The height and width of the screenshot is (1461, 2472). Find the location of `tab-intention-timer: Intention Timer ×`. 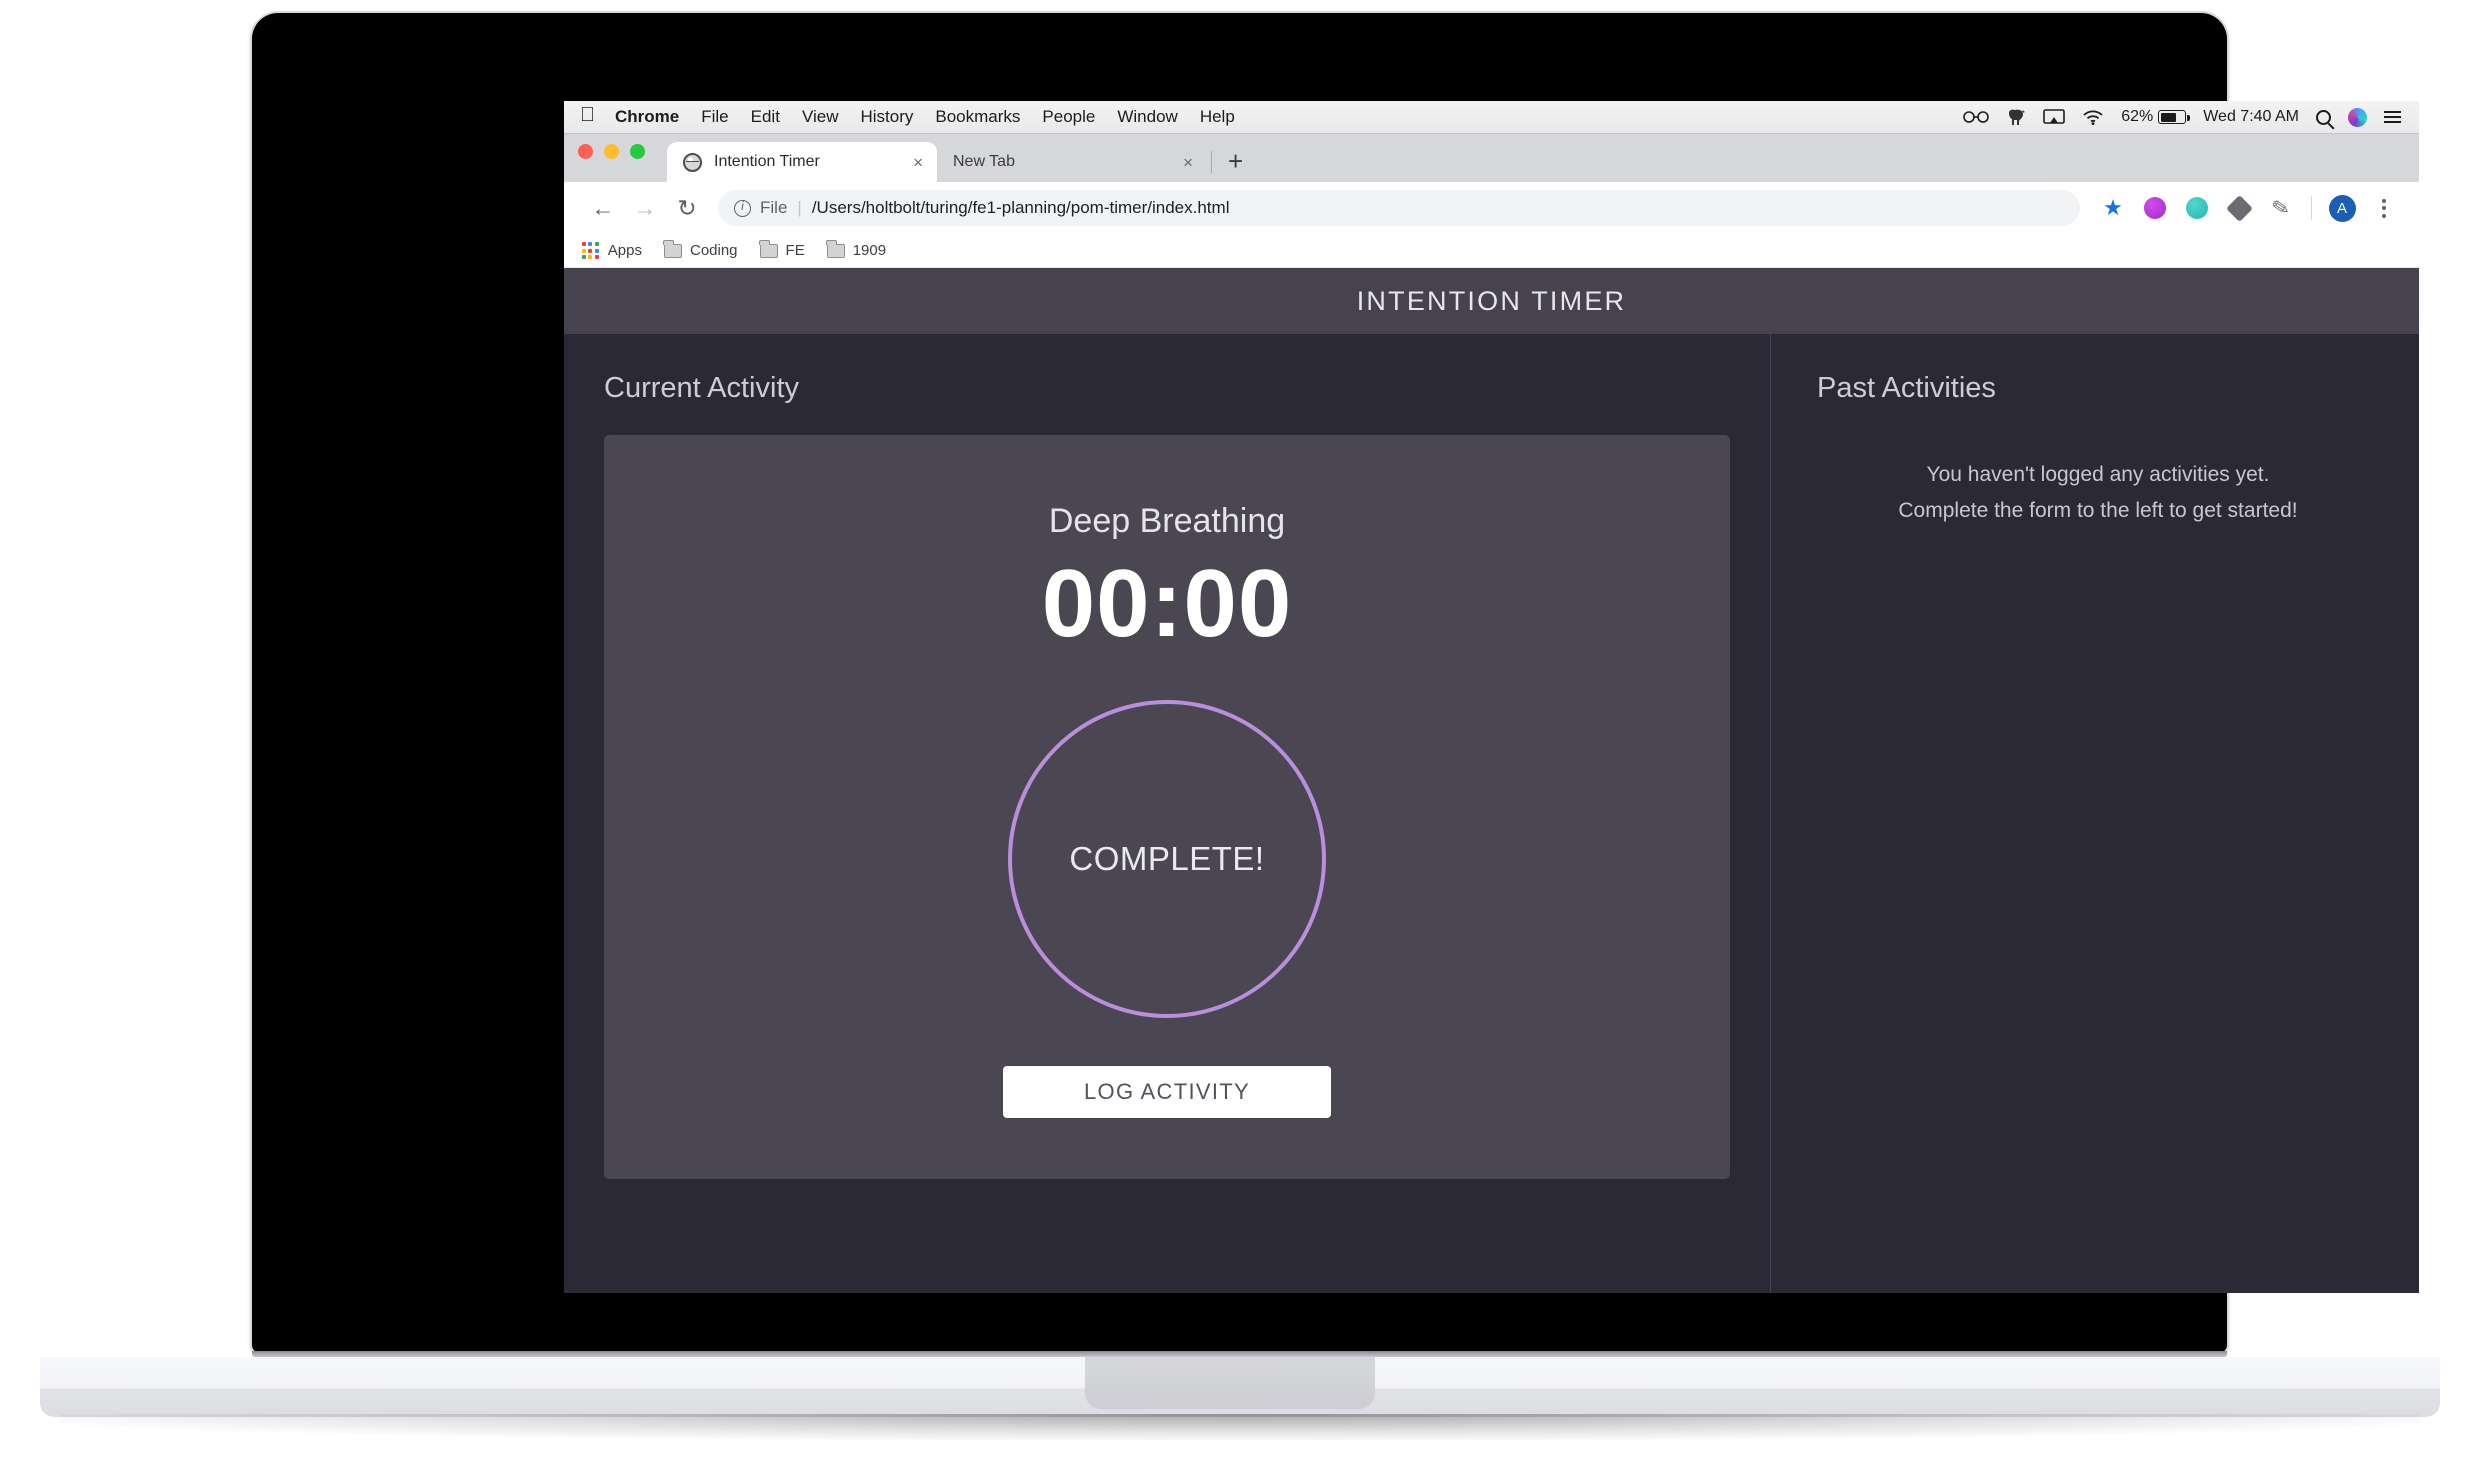

tab-intention-timer: Intention Timer × is located at coordinates (802, 162).